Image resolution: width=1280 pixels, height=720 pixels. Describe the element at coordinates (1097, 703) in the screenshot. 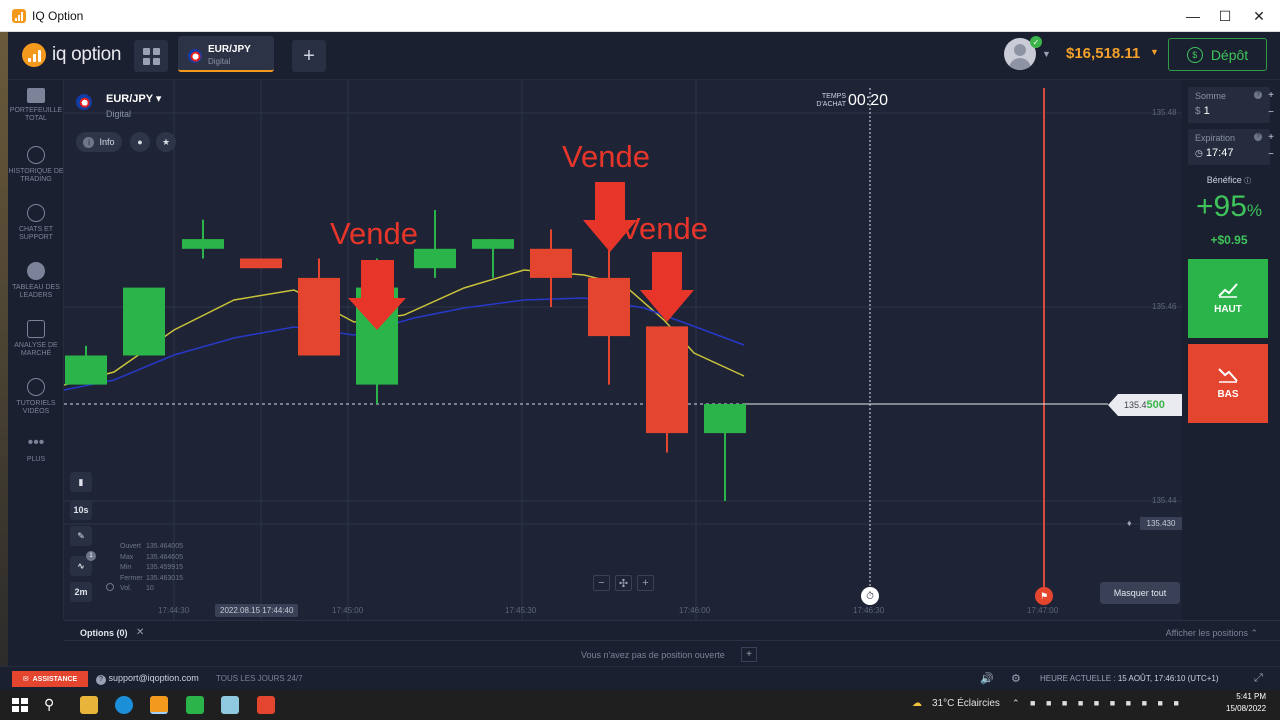

I see `system-tray-icons: ⌃ ■ ■ ■ ■ ■ ■ ■ ■ ■ ■` at that location.